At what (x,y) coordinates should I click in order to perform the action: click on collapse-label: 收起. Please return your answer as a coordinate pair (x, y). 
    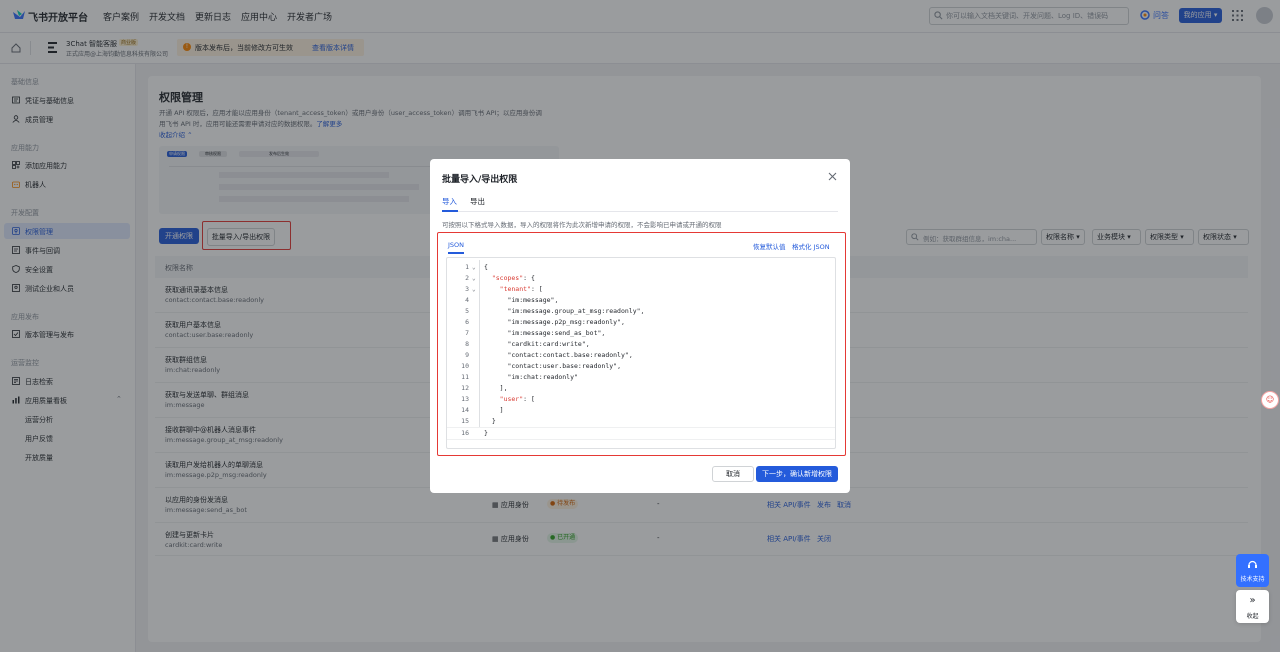
    Looking at the image, I should click on (1252, 616).